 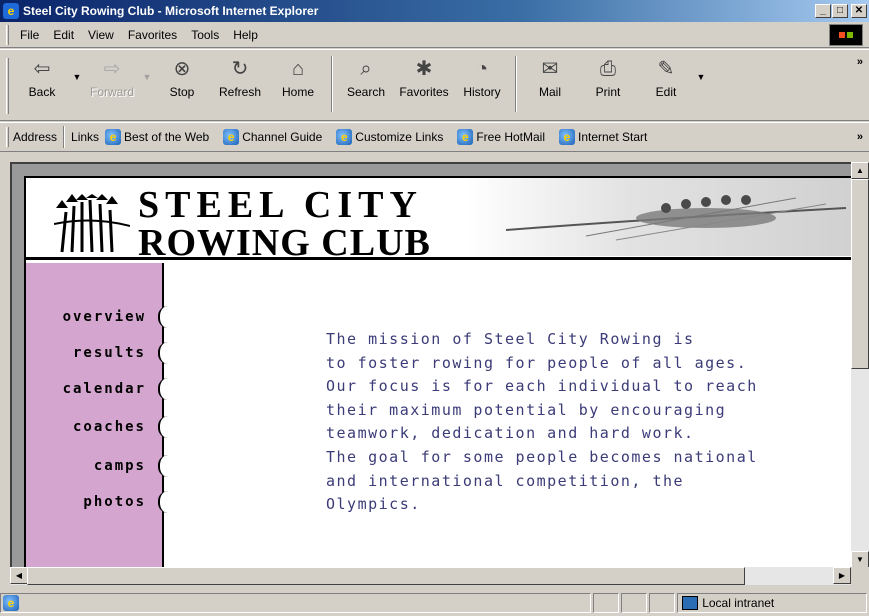 I want to click on mail-label: Mail, so click(x=549, y=92).